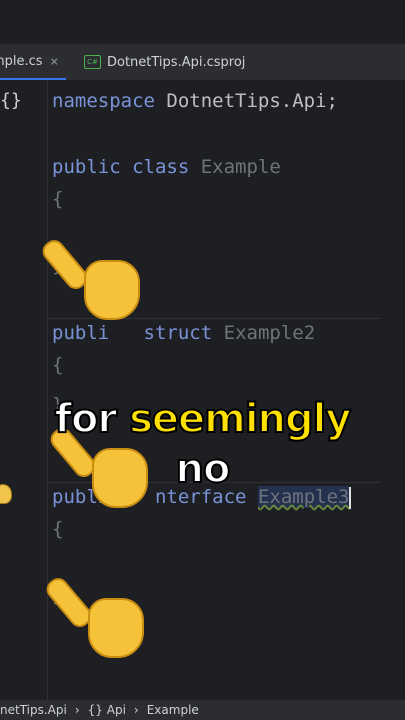 The width and height of the screenshot is (405, 720). Describe the element at coordinates (86, 419) in the screenshot. I see `caption-word: for` at that location.